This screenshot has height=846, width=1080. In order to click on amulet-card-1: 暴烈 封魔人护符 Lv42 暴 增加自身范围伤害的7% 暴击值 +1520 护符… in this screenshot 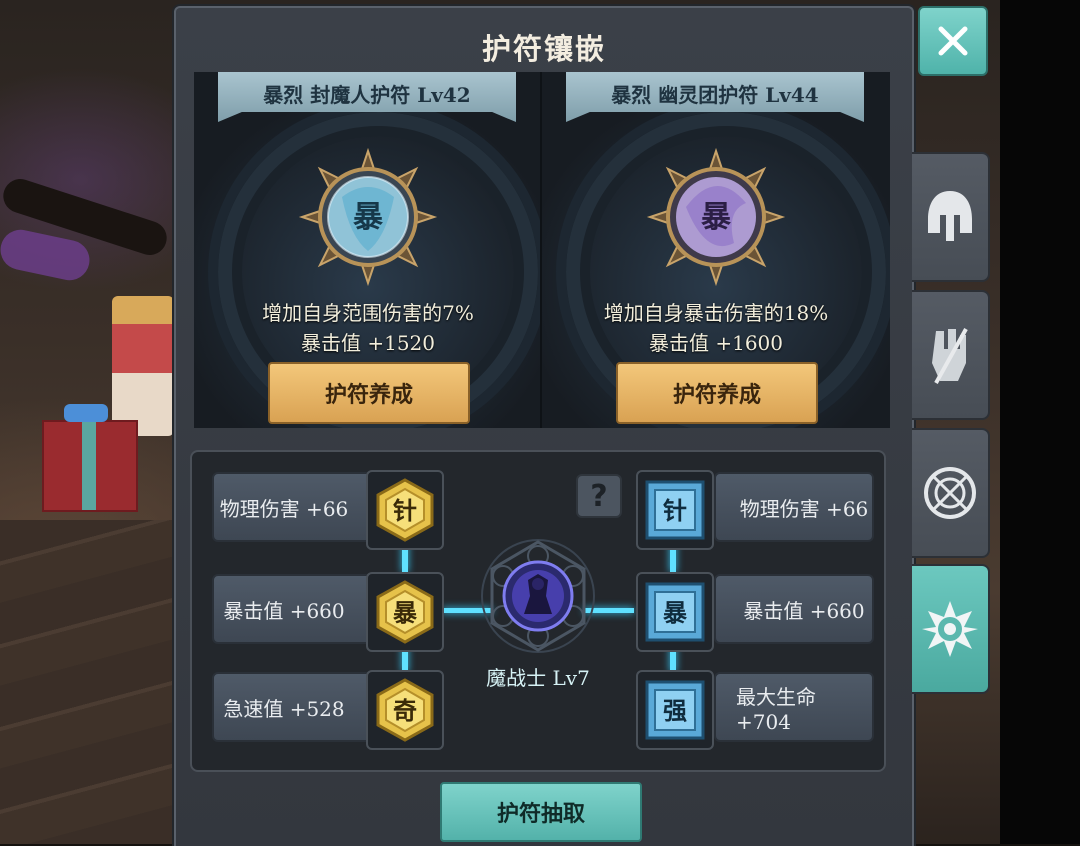, I will do `click(368, 250)`.